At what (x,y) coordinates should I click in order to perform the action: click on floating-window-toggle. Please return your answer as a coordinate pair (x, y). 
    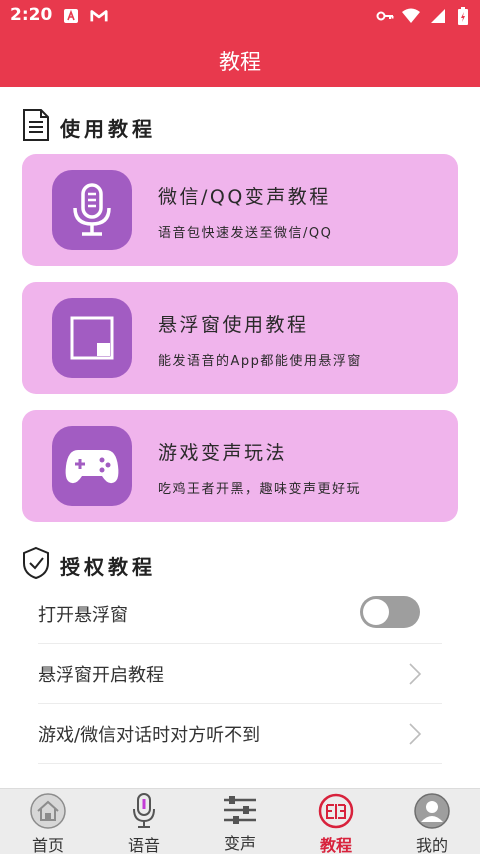
    Looking at the image, I should click on (390, 612).